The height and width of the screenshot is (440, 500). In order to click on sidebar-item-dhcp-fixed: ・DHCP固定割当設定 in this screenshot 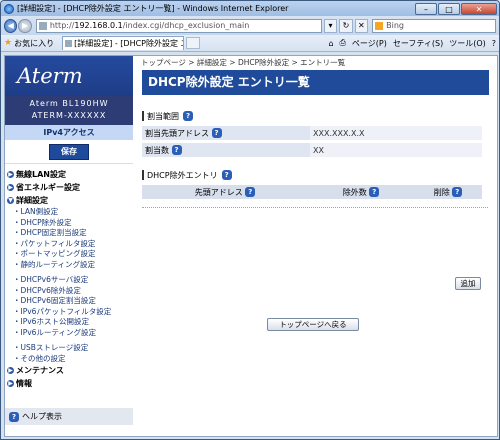, I will do `click(69, 233)`.